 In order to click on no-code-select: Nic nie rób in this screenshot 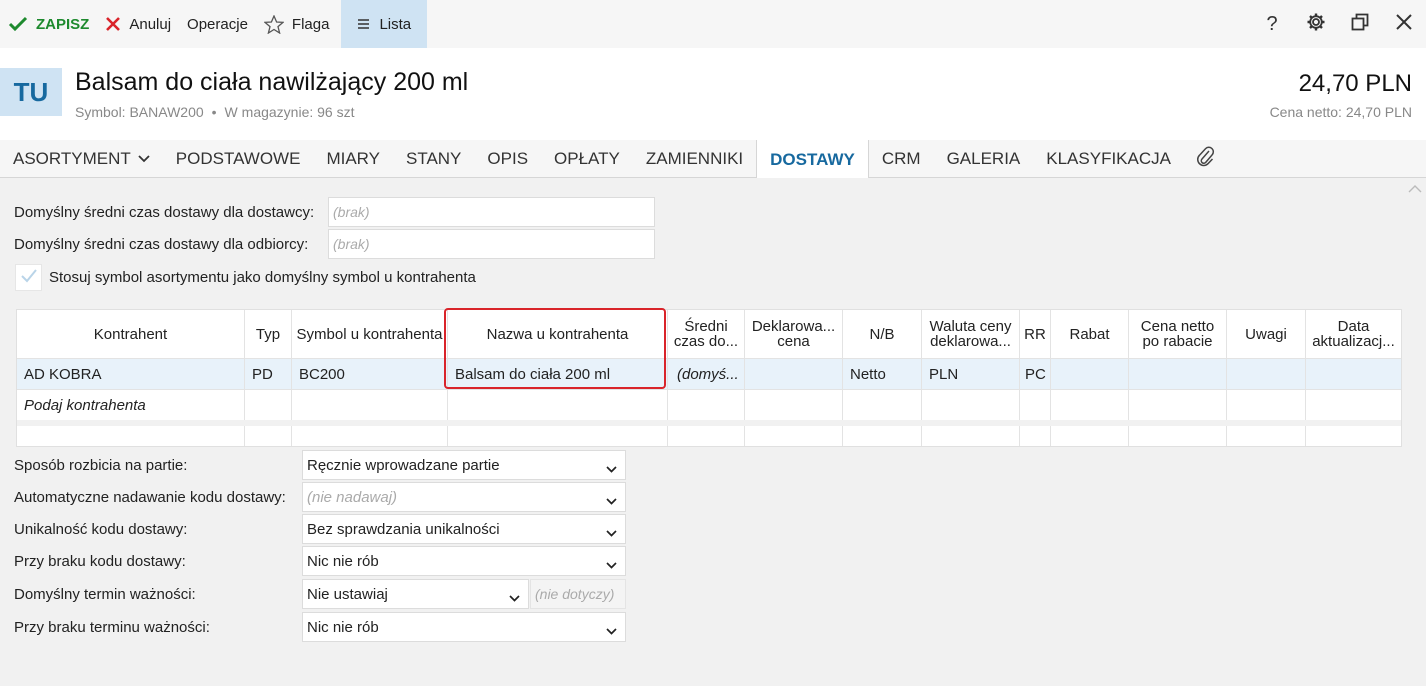, I will do `click(464, 561)`.